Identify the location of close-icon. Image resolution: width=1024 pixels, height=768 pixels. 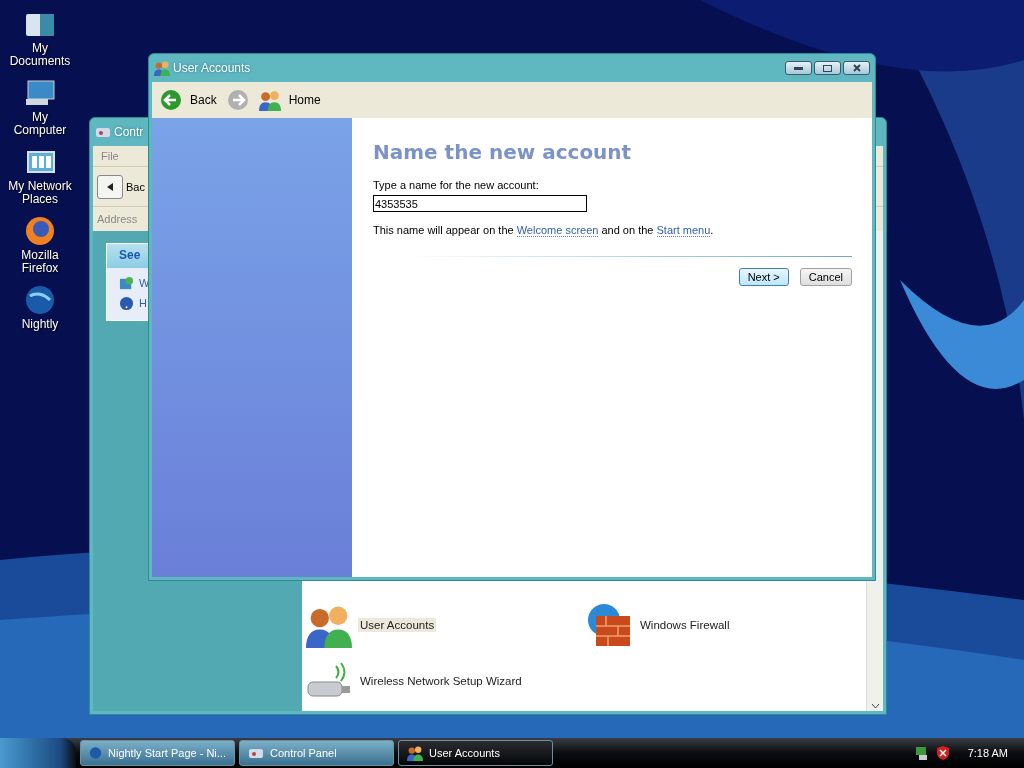
(856, 68).